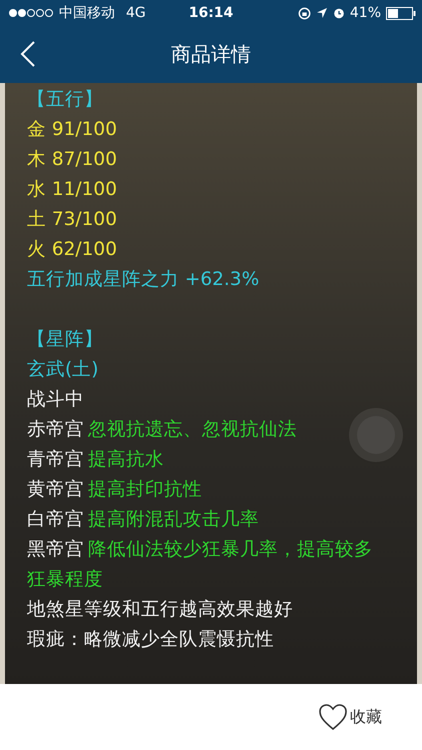  Describe the element at coordinates (56, 400) in the screenshot. I see `detail-line: 战斗中` at that location.